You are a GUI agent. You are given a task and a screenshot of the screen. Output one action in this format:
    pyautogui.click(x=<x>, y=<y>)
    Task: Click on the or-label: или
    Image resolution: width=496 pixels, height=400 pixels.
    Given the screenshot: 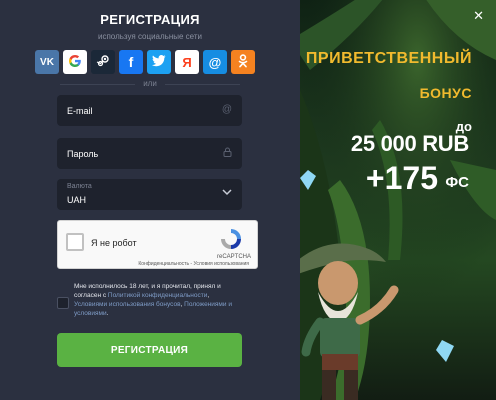 What is the action you would take?
    pyautogui.click(x=150, y=83)
    